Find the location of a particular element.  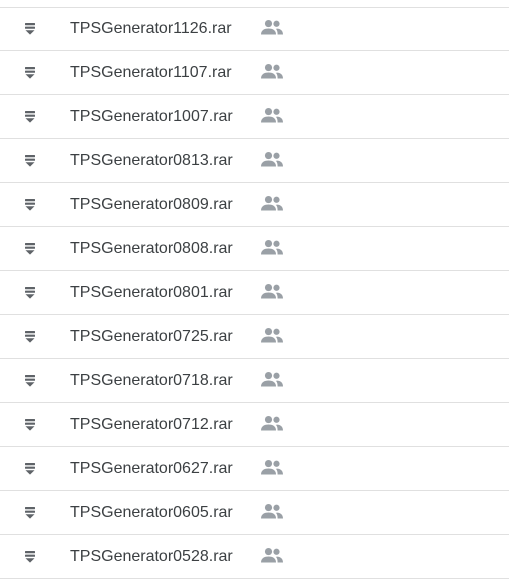

file-row: TPSGenerator1126.rar is located at coordinates (254, 29).